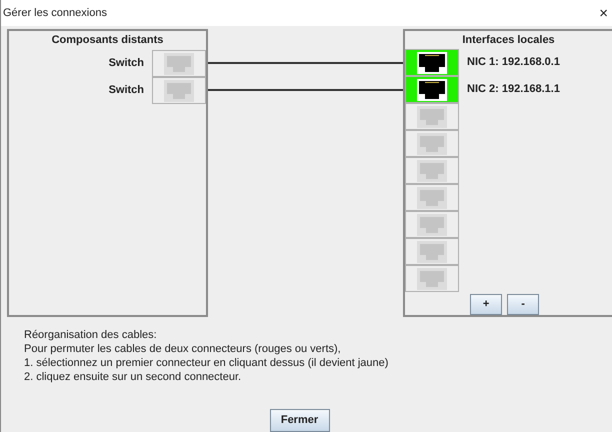 Image resolution: width=612 pixels, height=432 pixels. I want to click on window-title: Gérer les connexions, so click(55, 13).